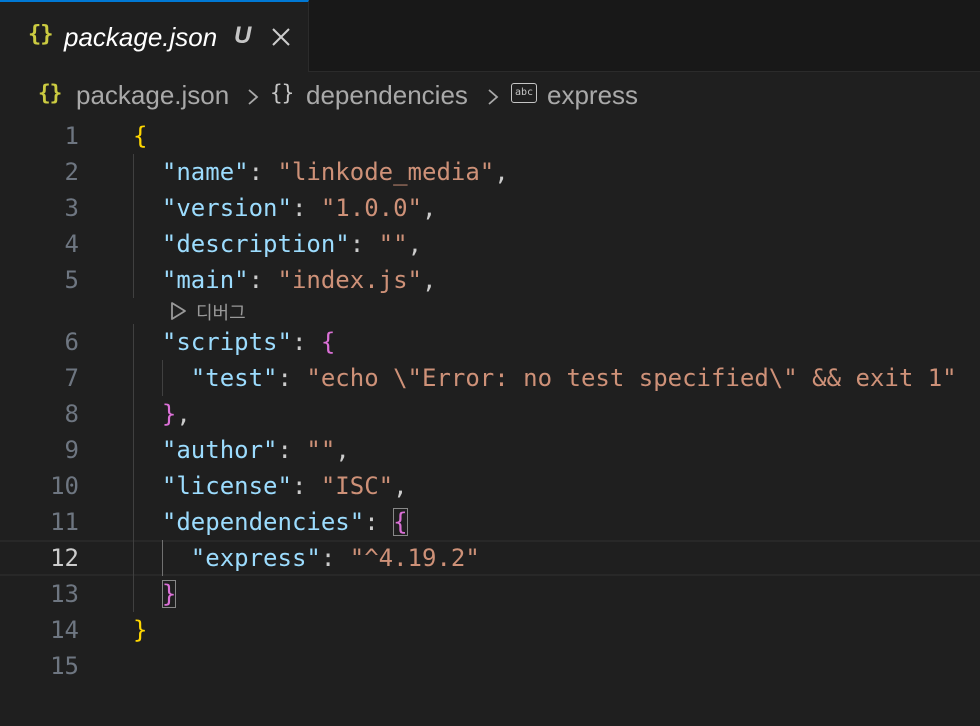 Image resolution: width=980 pixels, height=726 pixels. Describe the element at coordinates (387, 95) in the screenshot. I see `breadcrumb-dependencies: dependencies` at that location.